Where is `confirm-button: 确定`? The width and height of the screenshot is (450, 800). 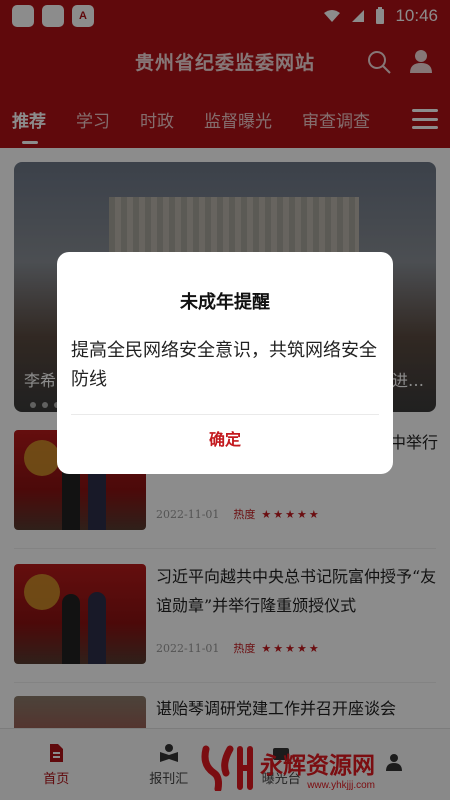
confirm-button: 确定 is located at coordinates (225, 438).